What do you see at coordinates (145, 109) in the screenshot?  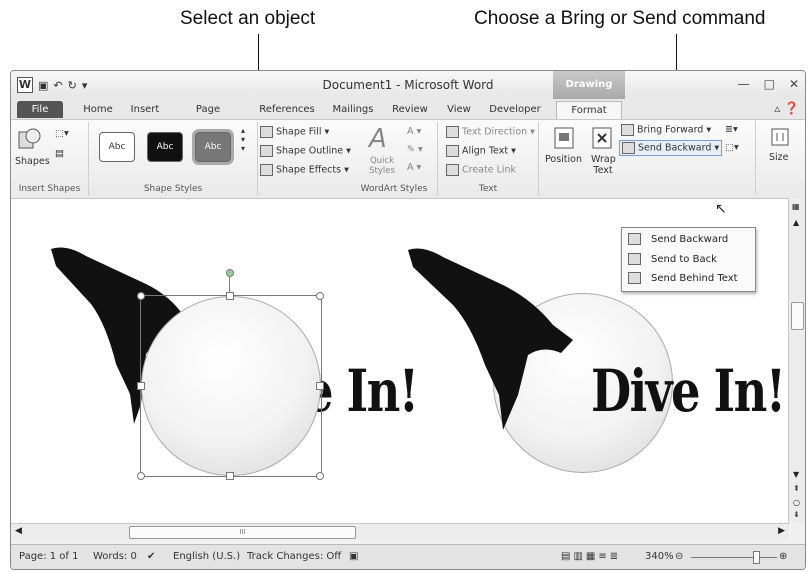 I see `tab-insert: Insert` at bounding box center [145, 109].